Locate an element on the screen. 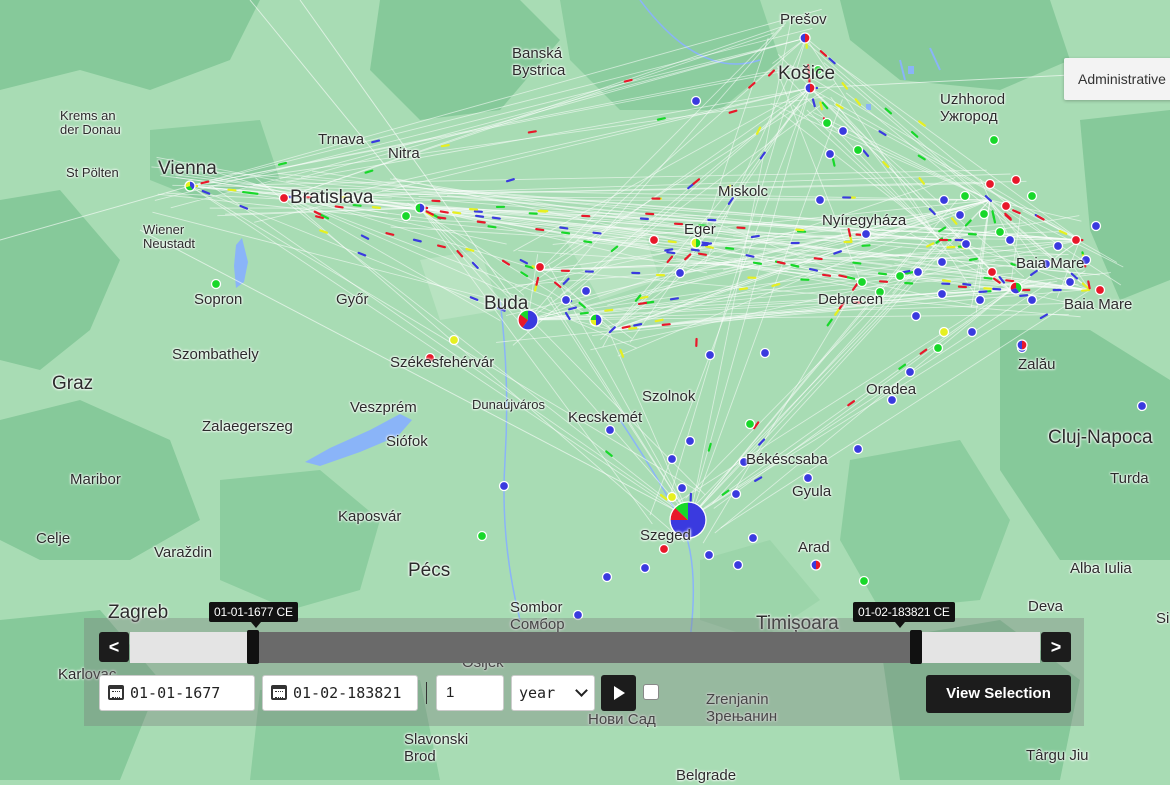 The width and height of the screenshot is (1170, 785). step-size-input: 1 is located at coordinates (470, 693).